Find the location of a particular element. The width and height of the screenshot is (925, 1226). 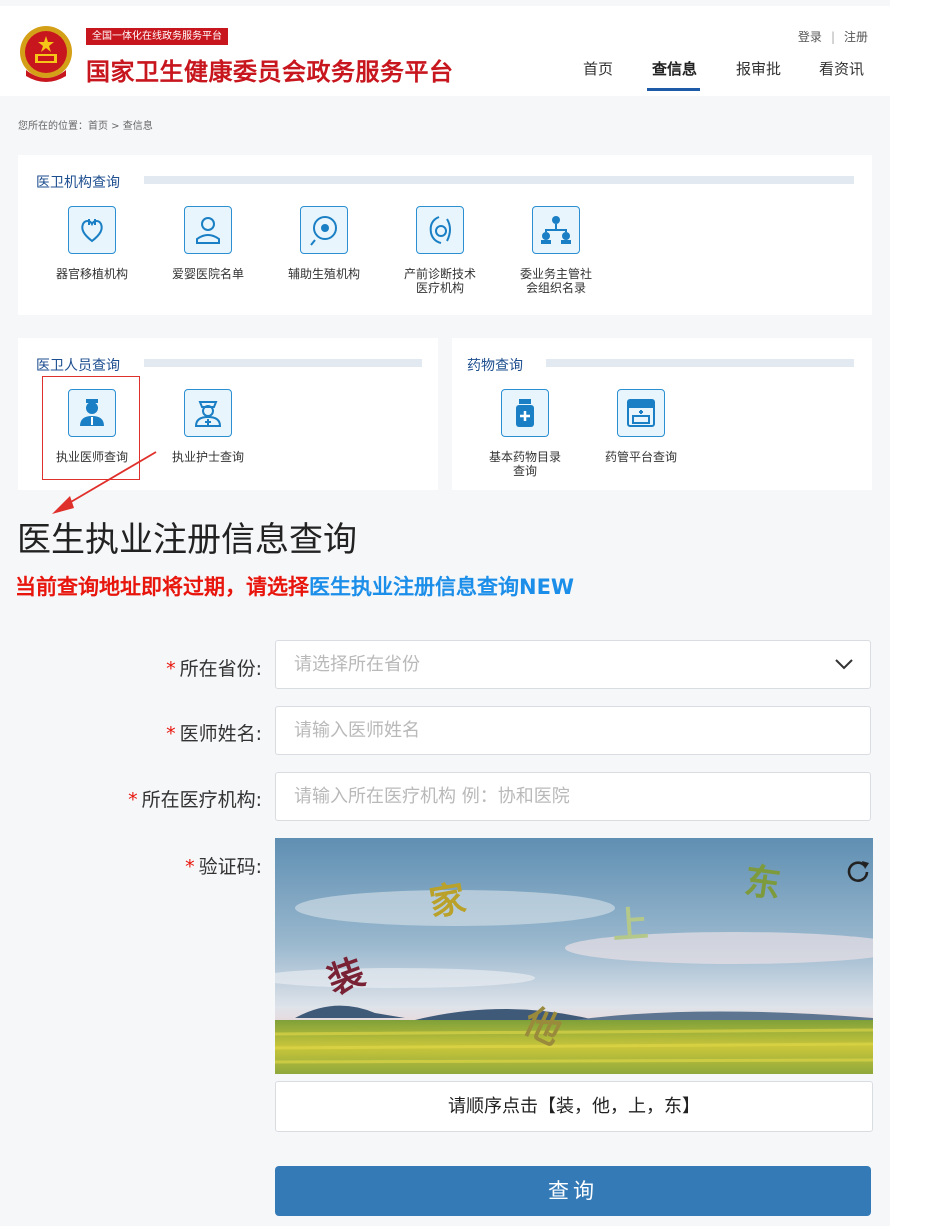

captcha-landscape is located at coordinates (574, 956).